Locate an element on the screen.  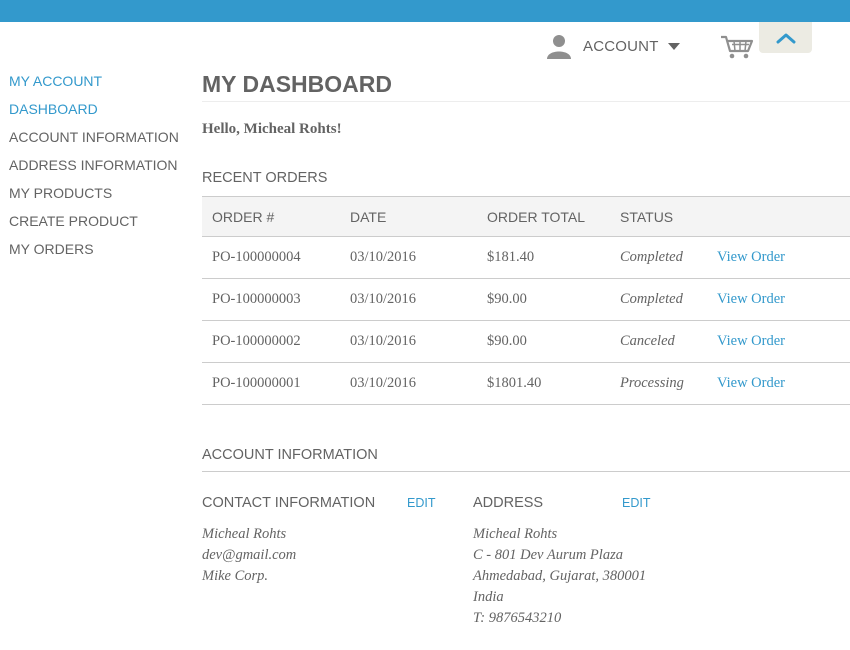
account-menu: ACCOUNT is located at coordinates (612, 46).